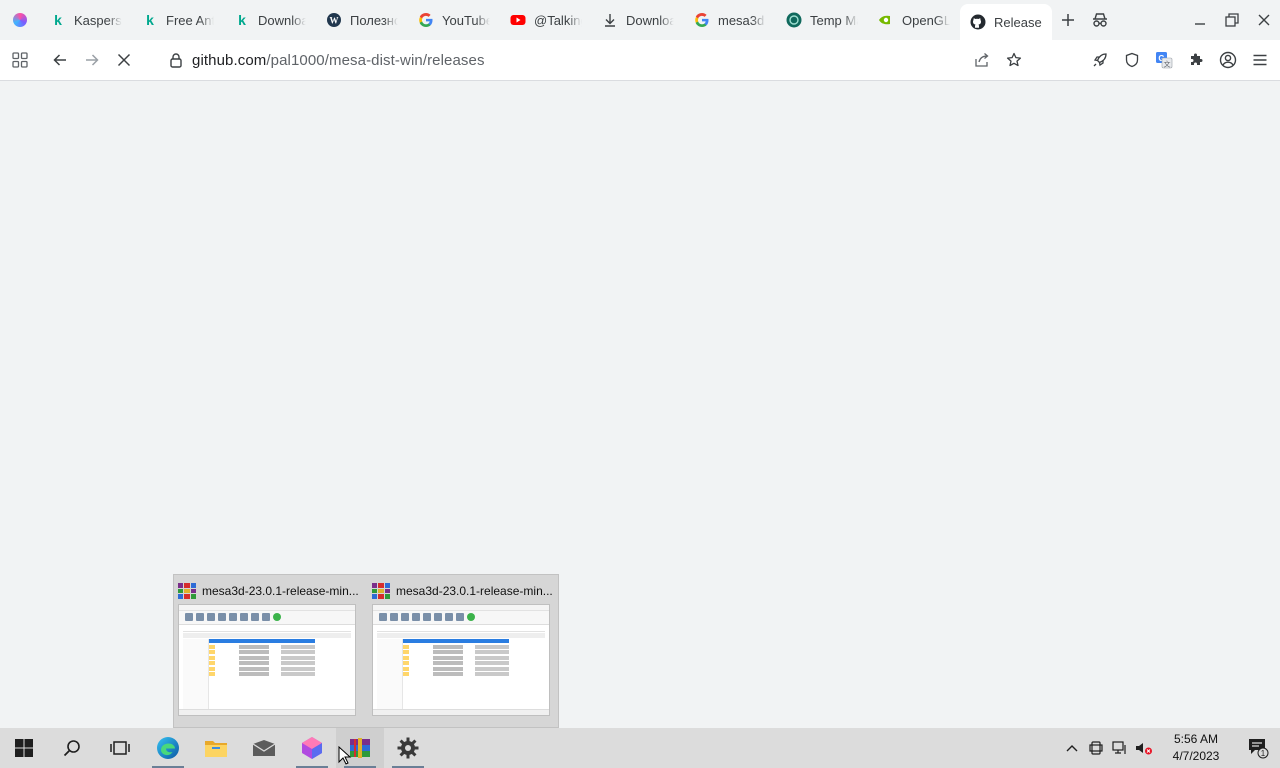 This screenshot has width=1280, height=768. I want to click on taskbar-edge, so click(168, 748).